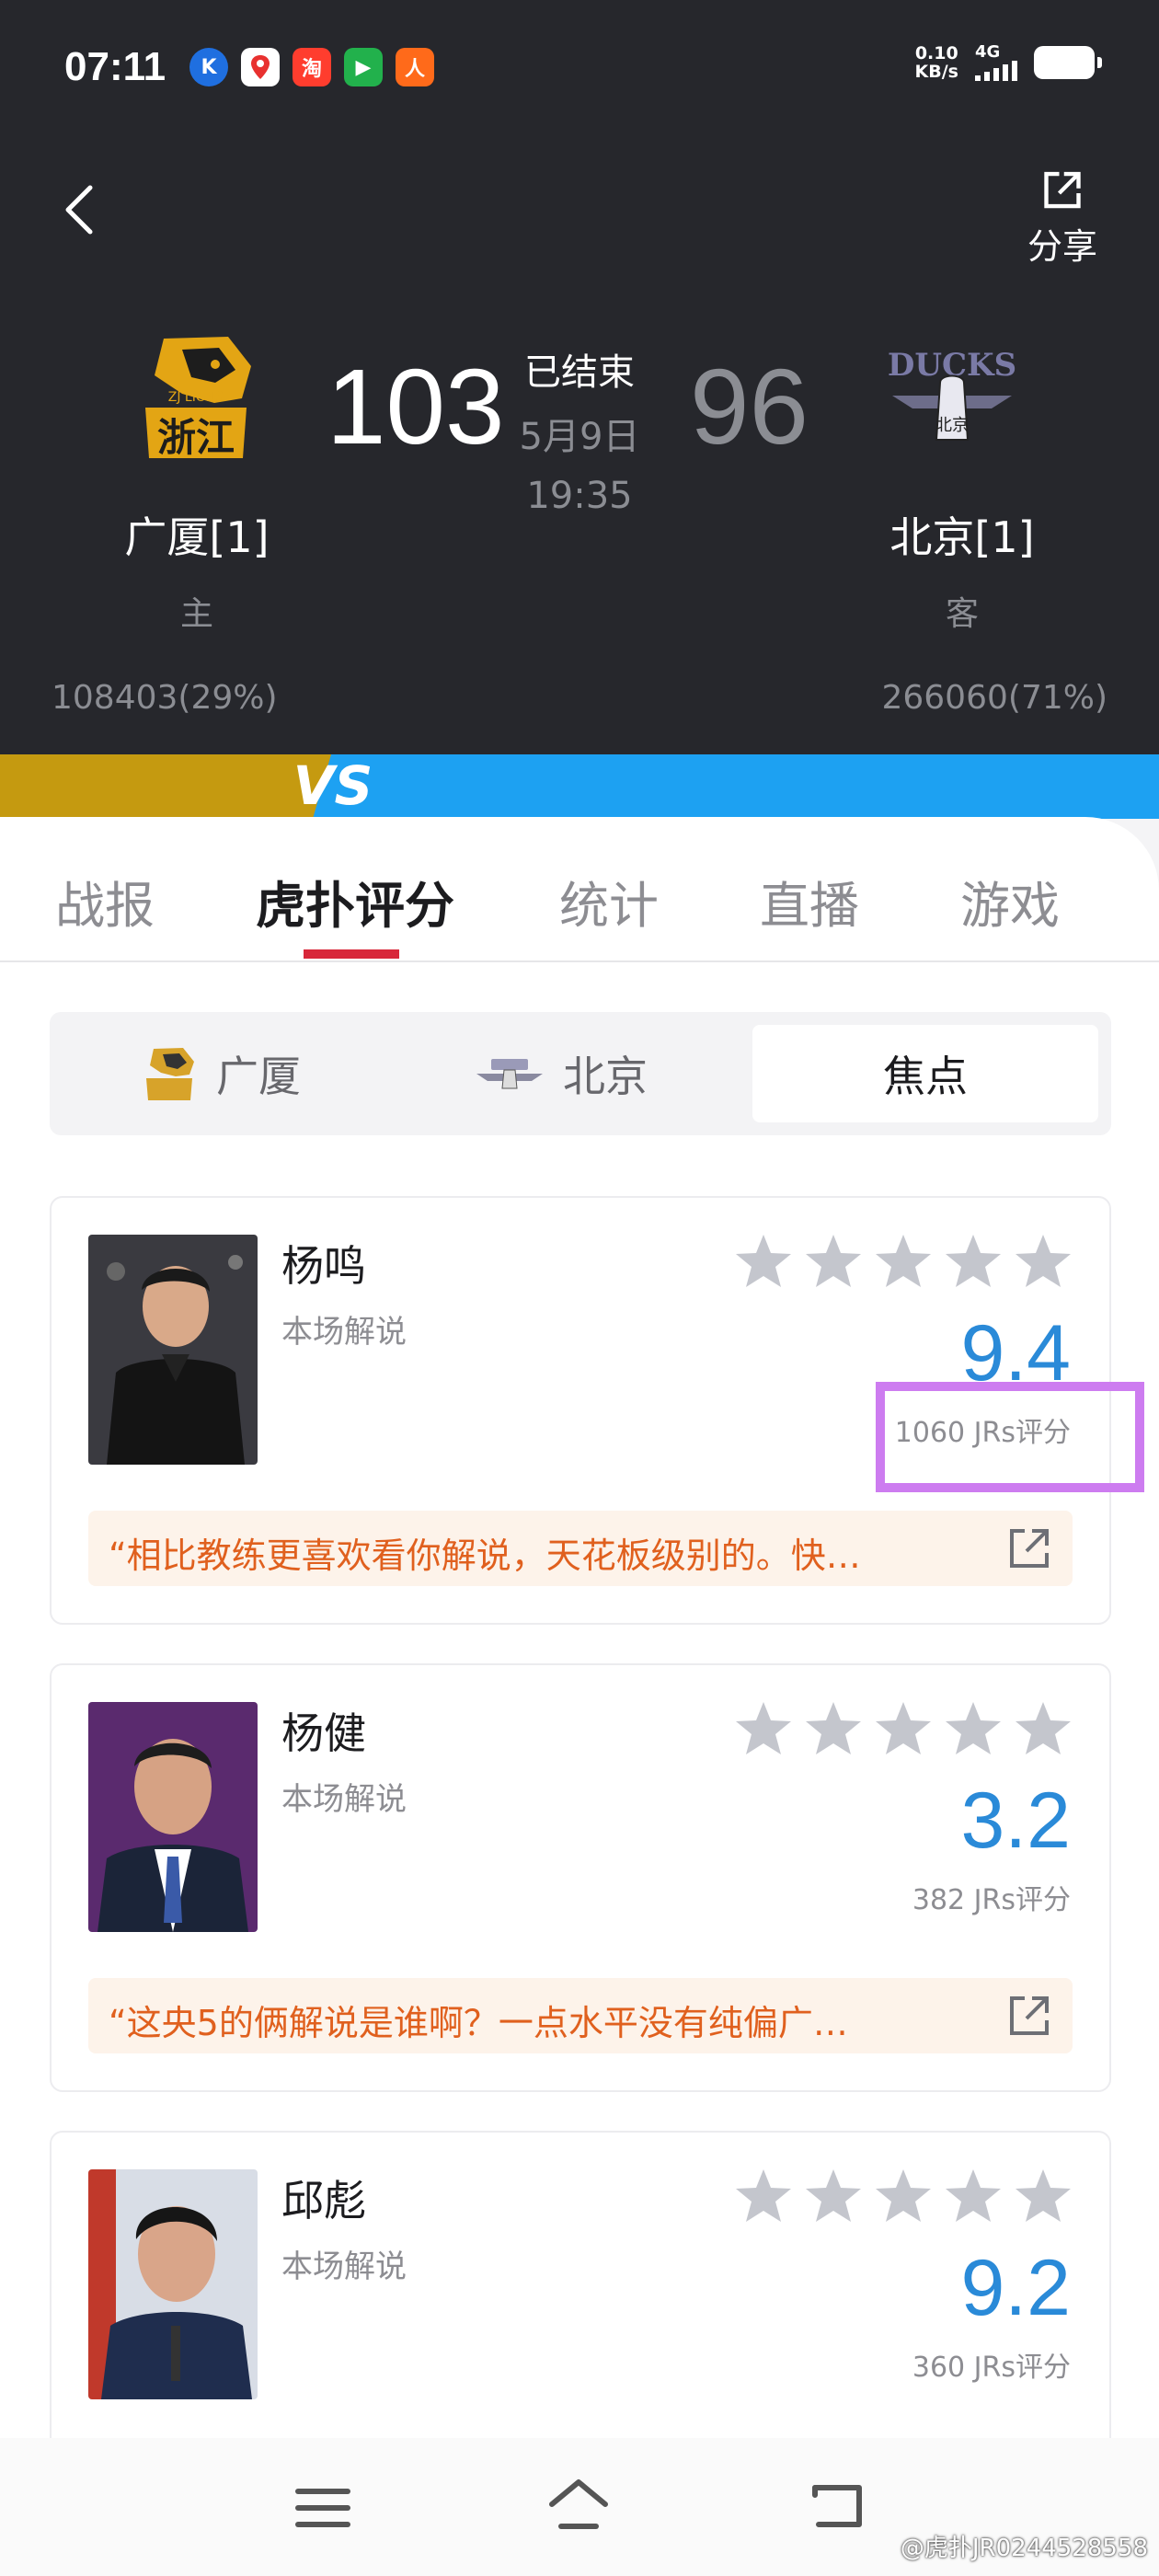 The height and width of the screenshot is (2576, 1159). Describe the element at coordinates (196, 614) in the screenshot. I see `home-role-label: 主` at that location.